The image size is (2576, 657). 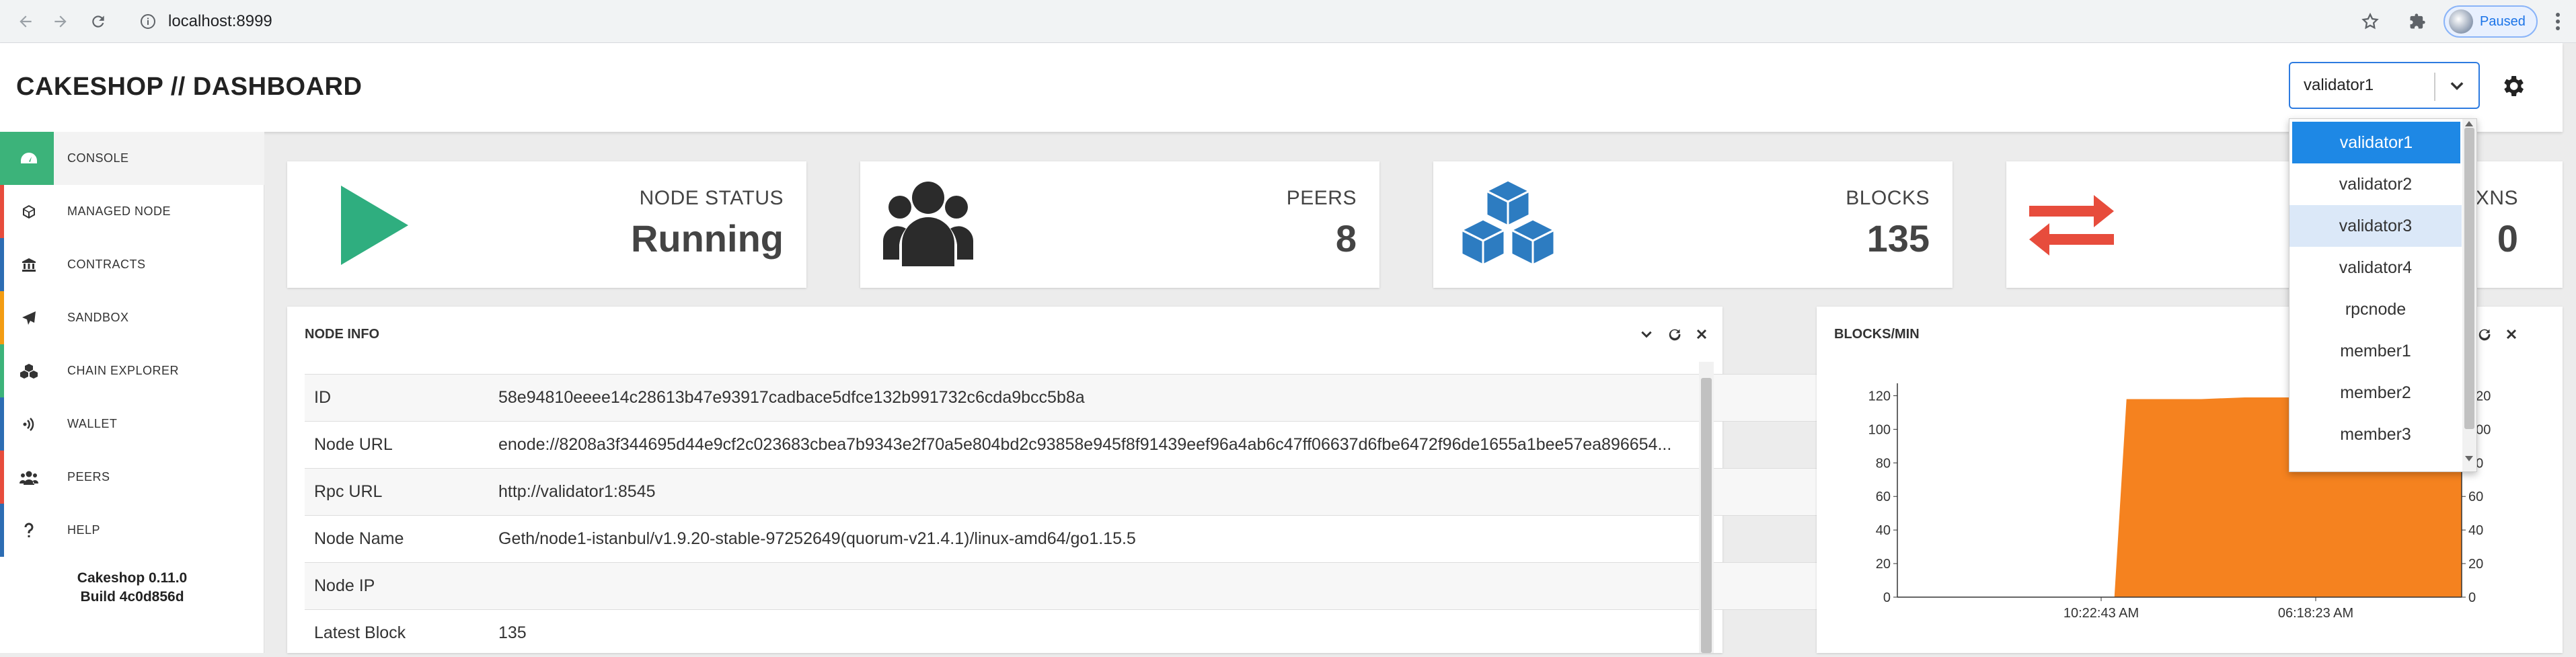 What do you see at coordinates (2375, 434) in the screenshot?
I see `option-member3: member3` at bounding box center [2375, 434].